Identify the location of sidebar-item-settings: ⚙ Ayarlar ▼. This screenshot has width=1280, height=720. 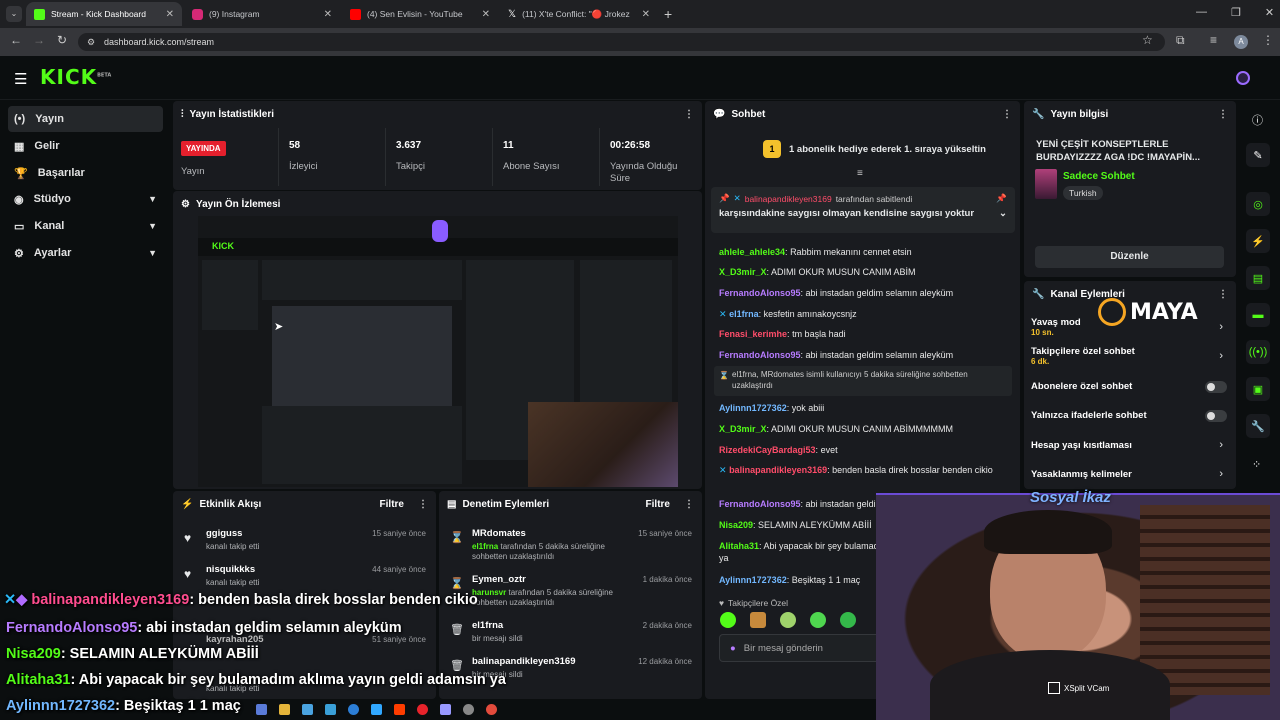
(85, 253).